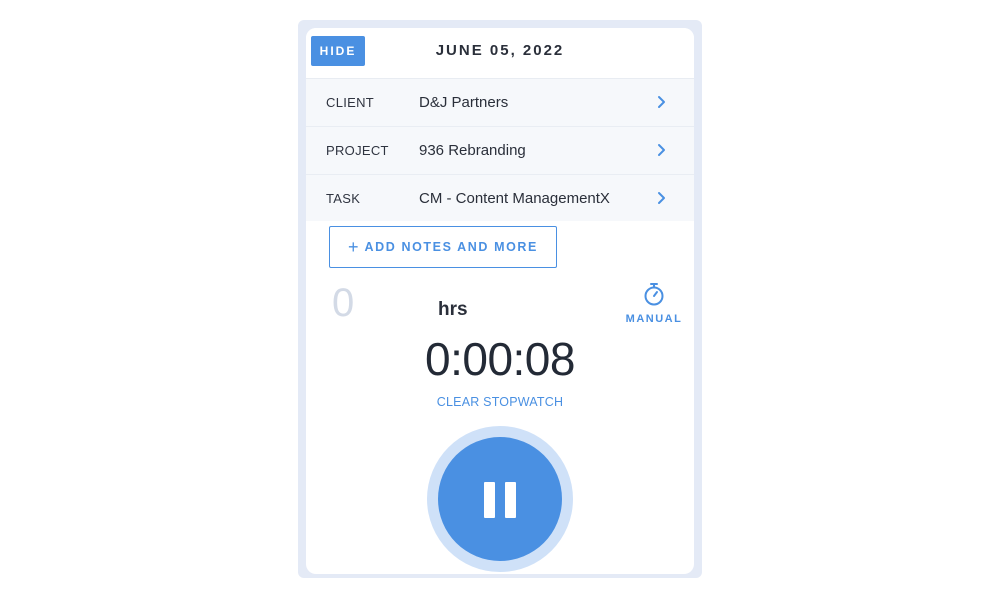  What do you see at coordinates (654, 319) in the screenshot?
I see `manual-label: MANUAL` at bounding box center [654, 319].